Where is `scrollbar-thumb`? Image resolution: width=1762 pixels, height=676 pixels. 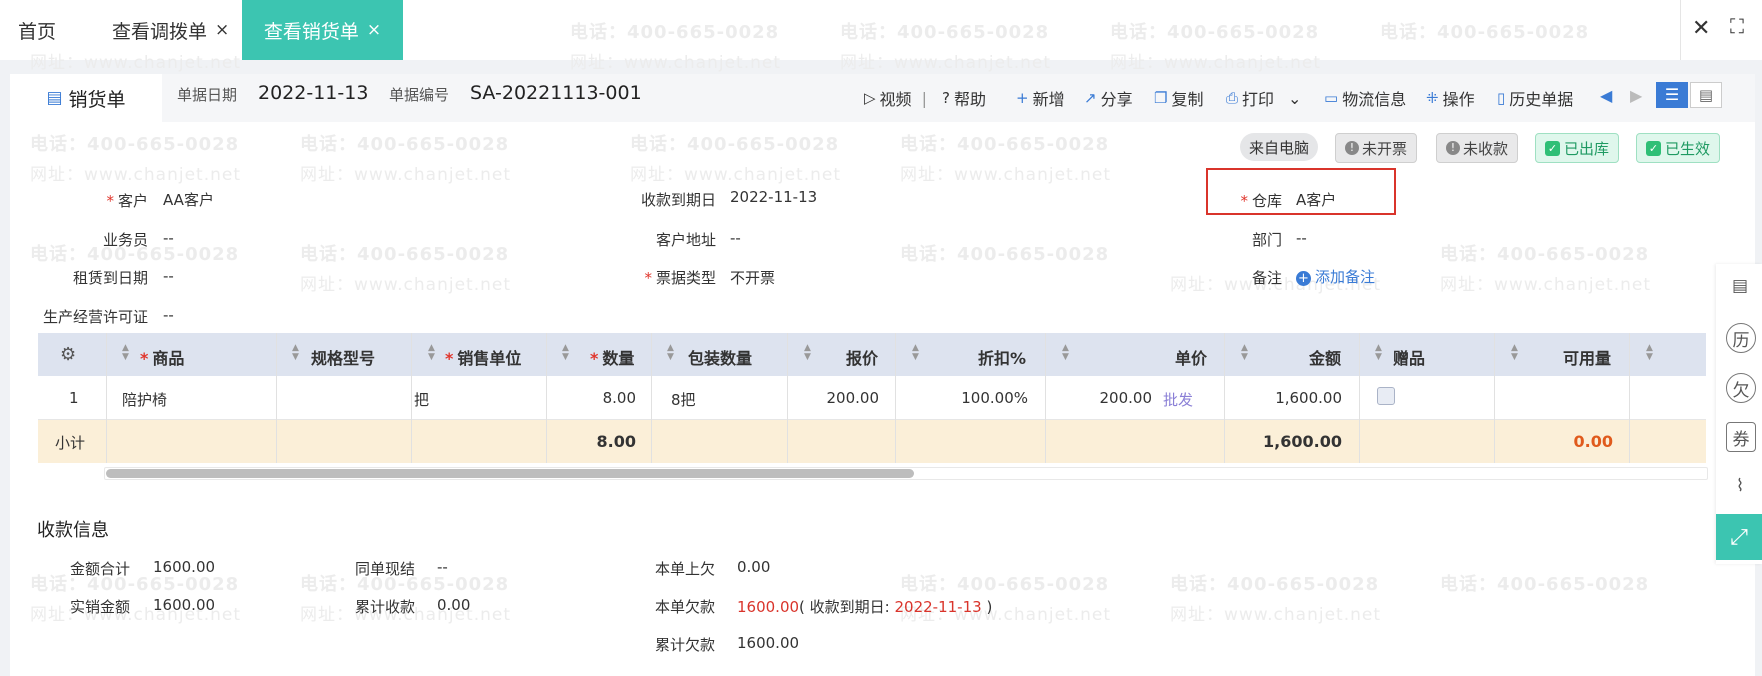 scrollbar-thumb is located at coordinates (510, 473).